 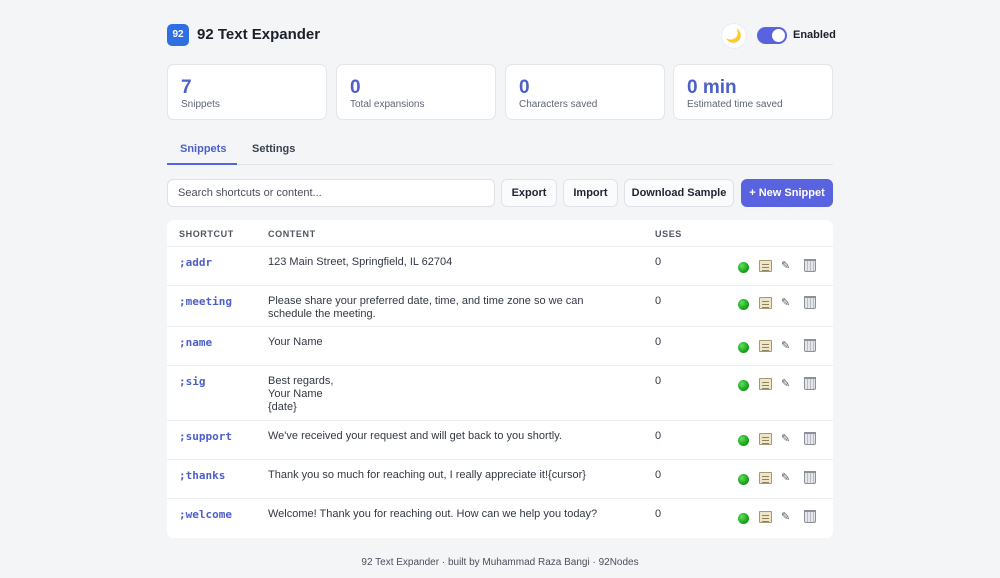 I want to click on import-button: Import, so click(x=590, y=193).